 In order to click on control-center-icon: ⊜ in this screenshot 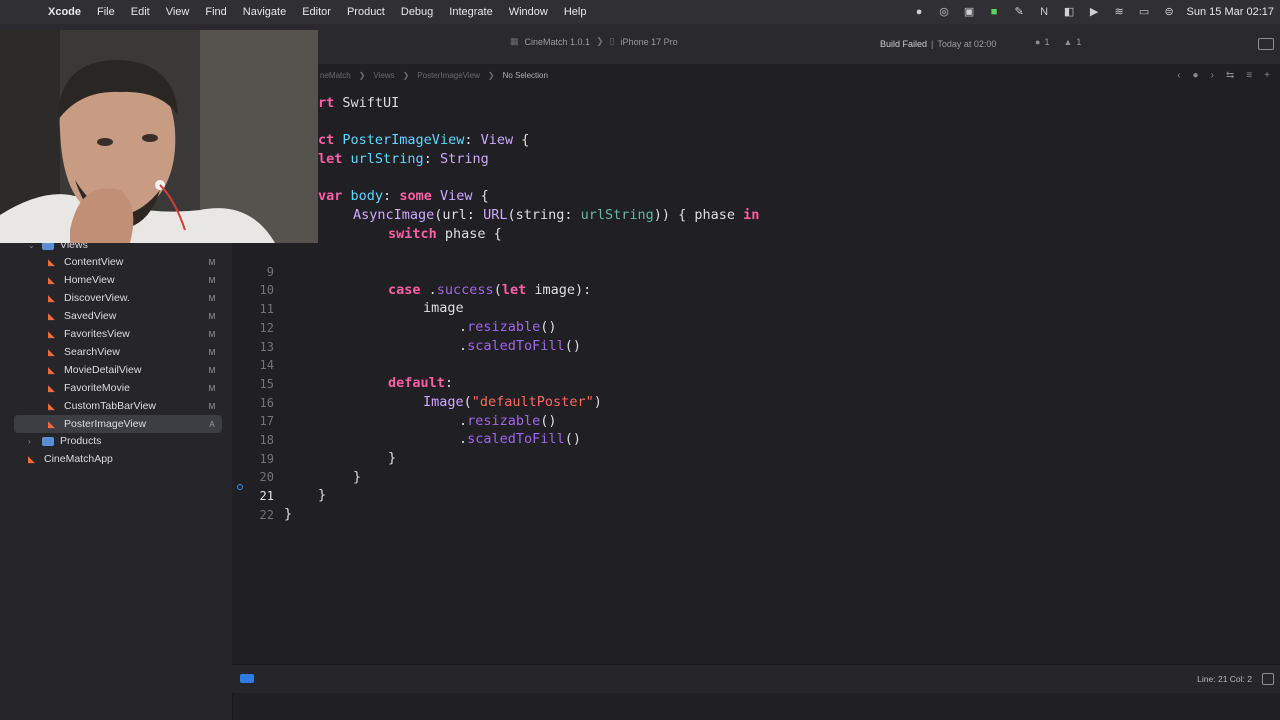, I will do `click(1169, 12)`.